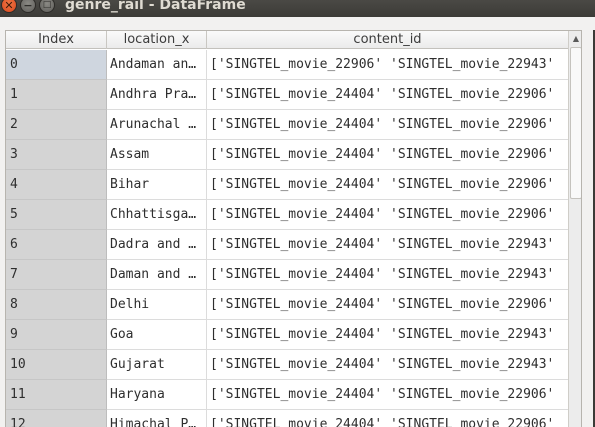  I want to click on minimize-window-button: −, so click(28, 6).